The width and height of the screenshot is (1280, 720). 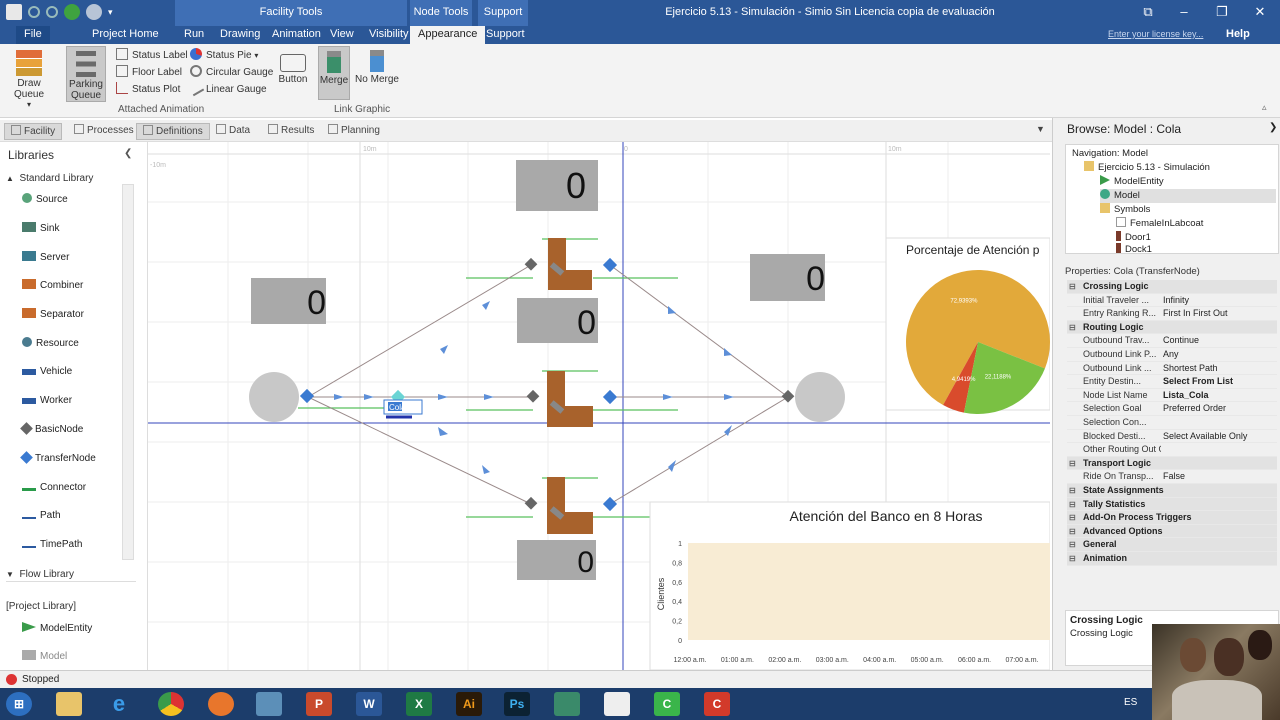 I want to click on tree-item-modelentity: ModelEntity, so click(x=1132, y=182).